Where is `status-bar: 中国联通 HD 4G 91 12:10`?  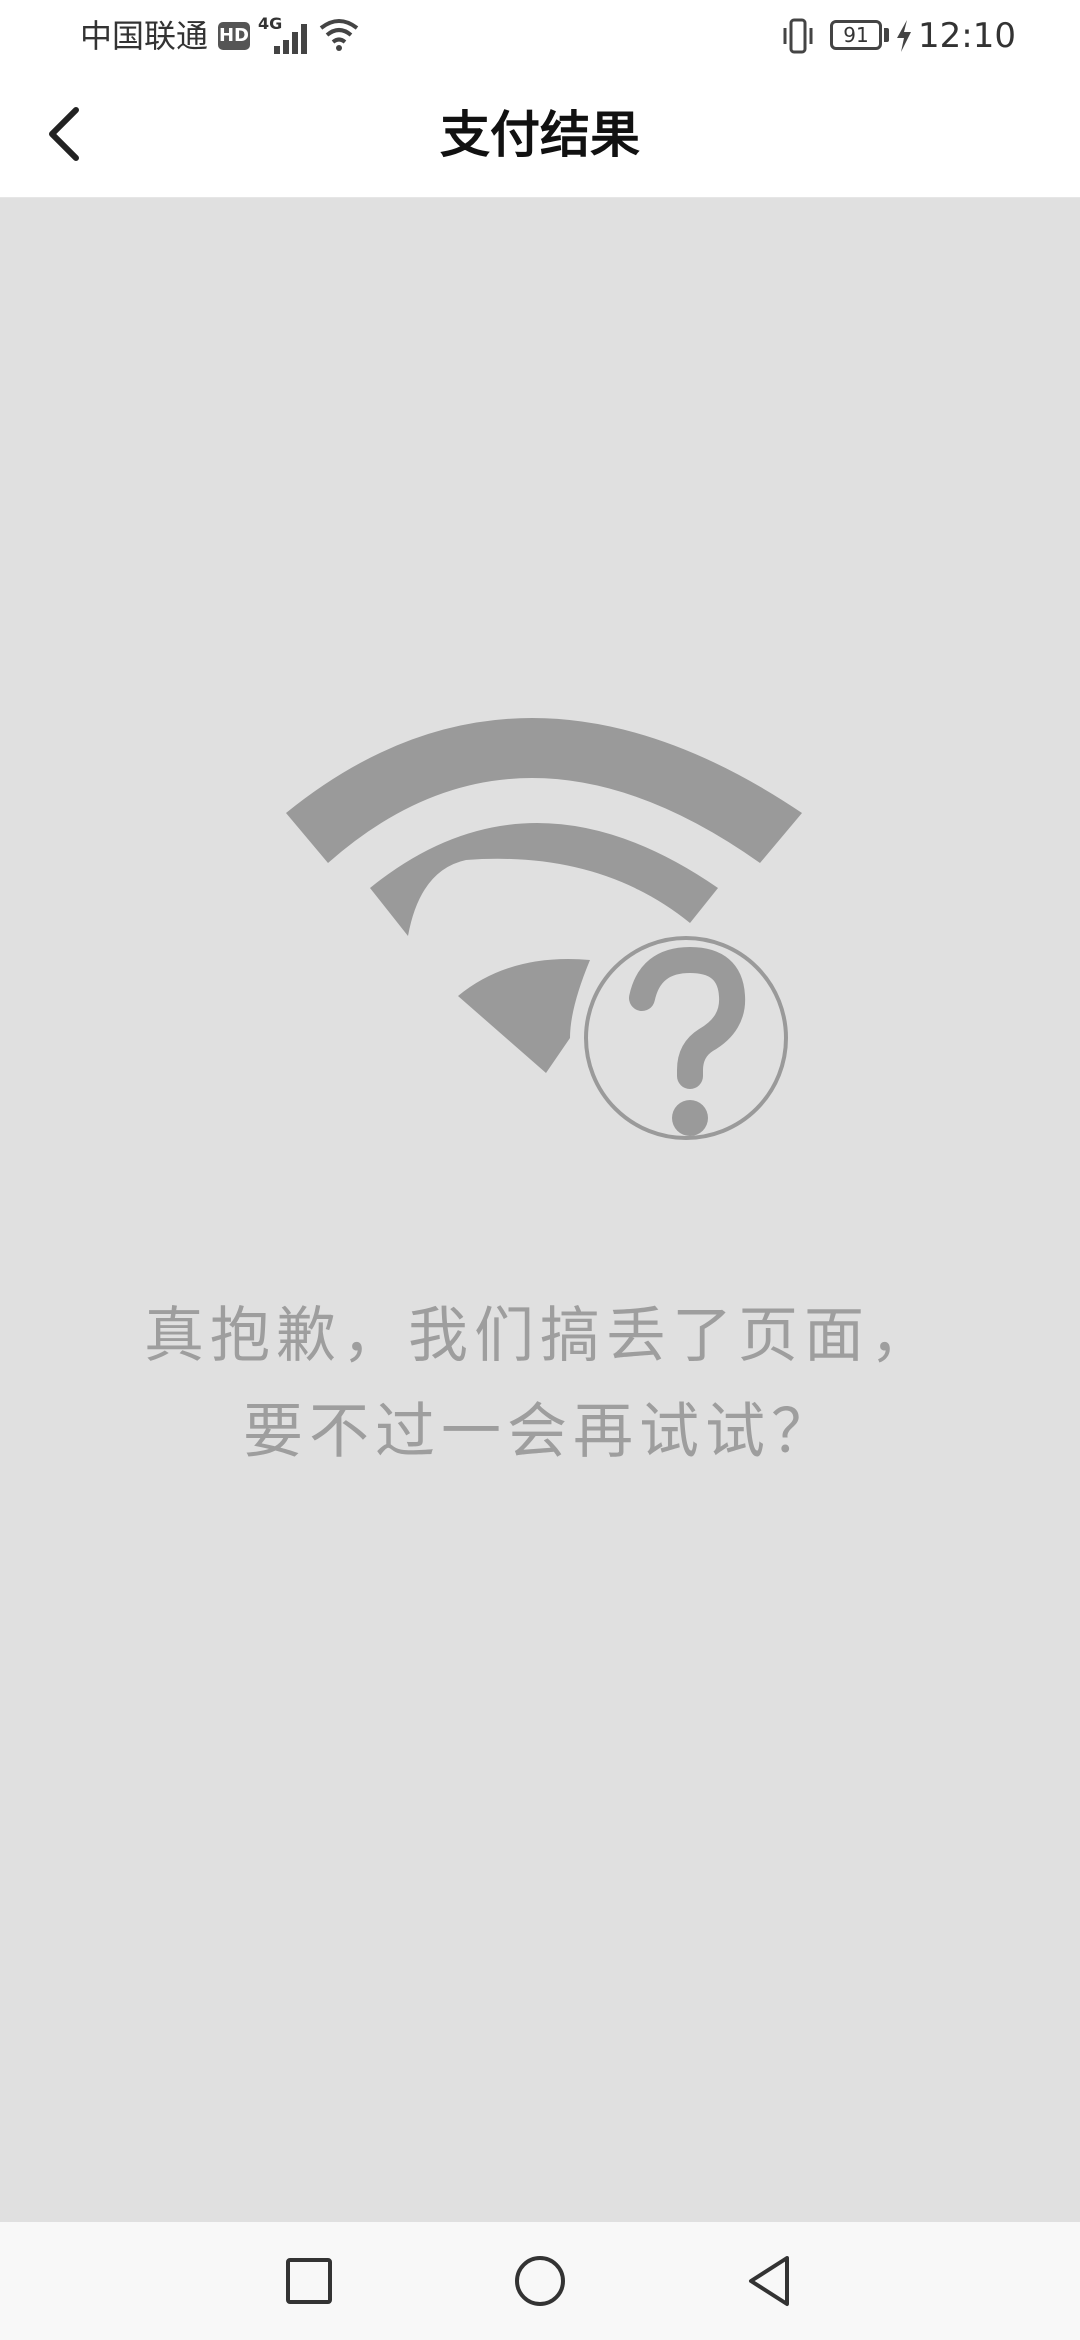
status-bar: 中国联通 HD 4G 91 12:10 is located at coordinates (540, 36).